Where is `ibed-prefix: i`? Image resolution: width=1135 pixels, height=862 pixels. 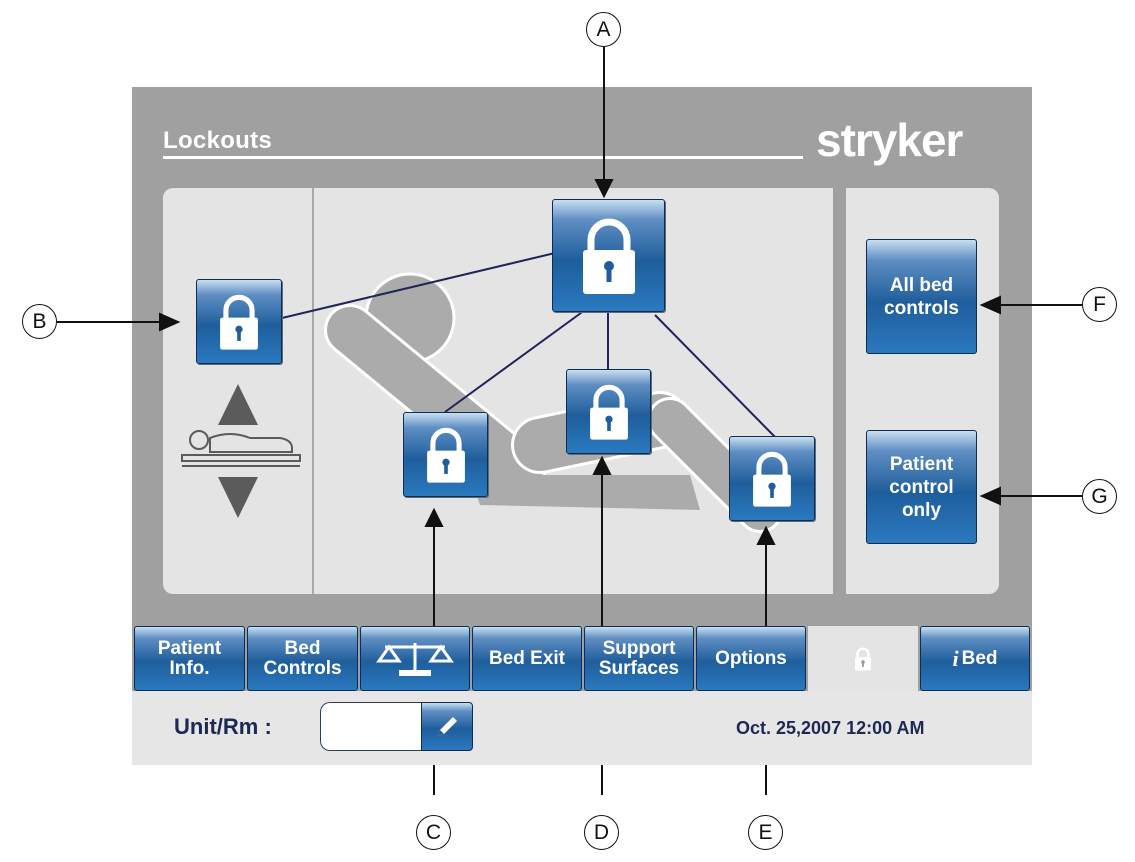 ibed-prefix: i is located at coordinates (955, 658).